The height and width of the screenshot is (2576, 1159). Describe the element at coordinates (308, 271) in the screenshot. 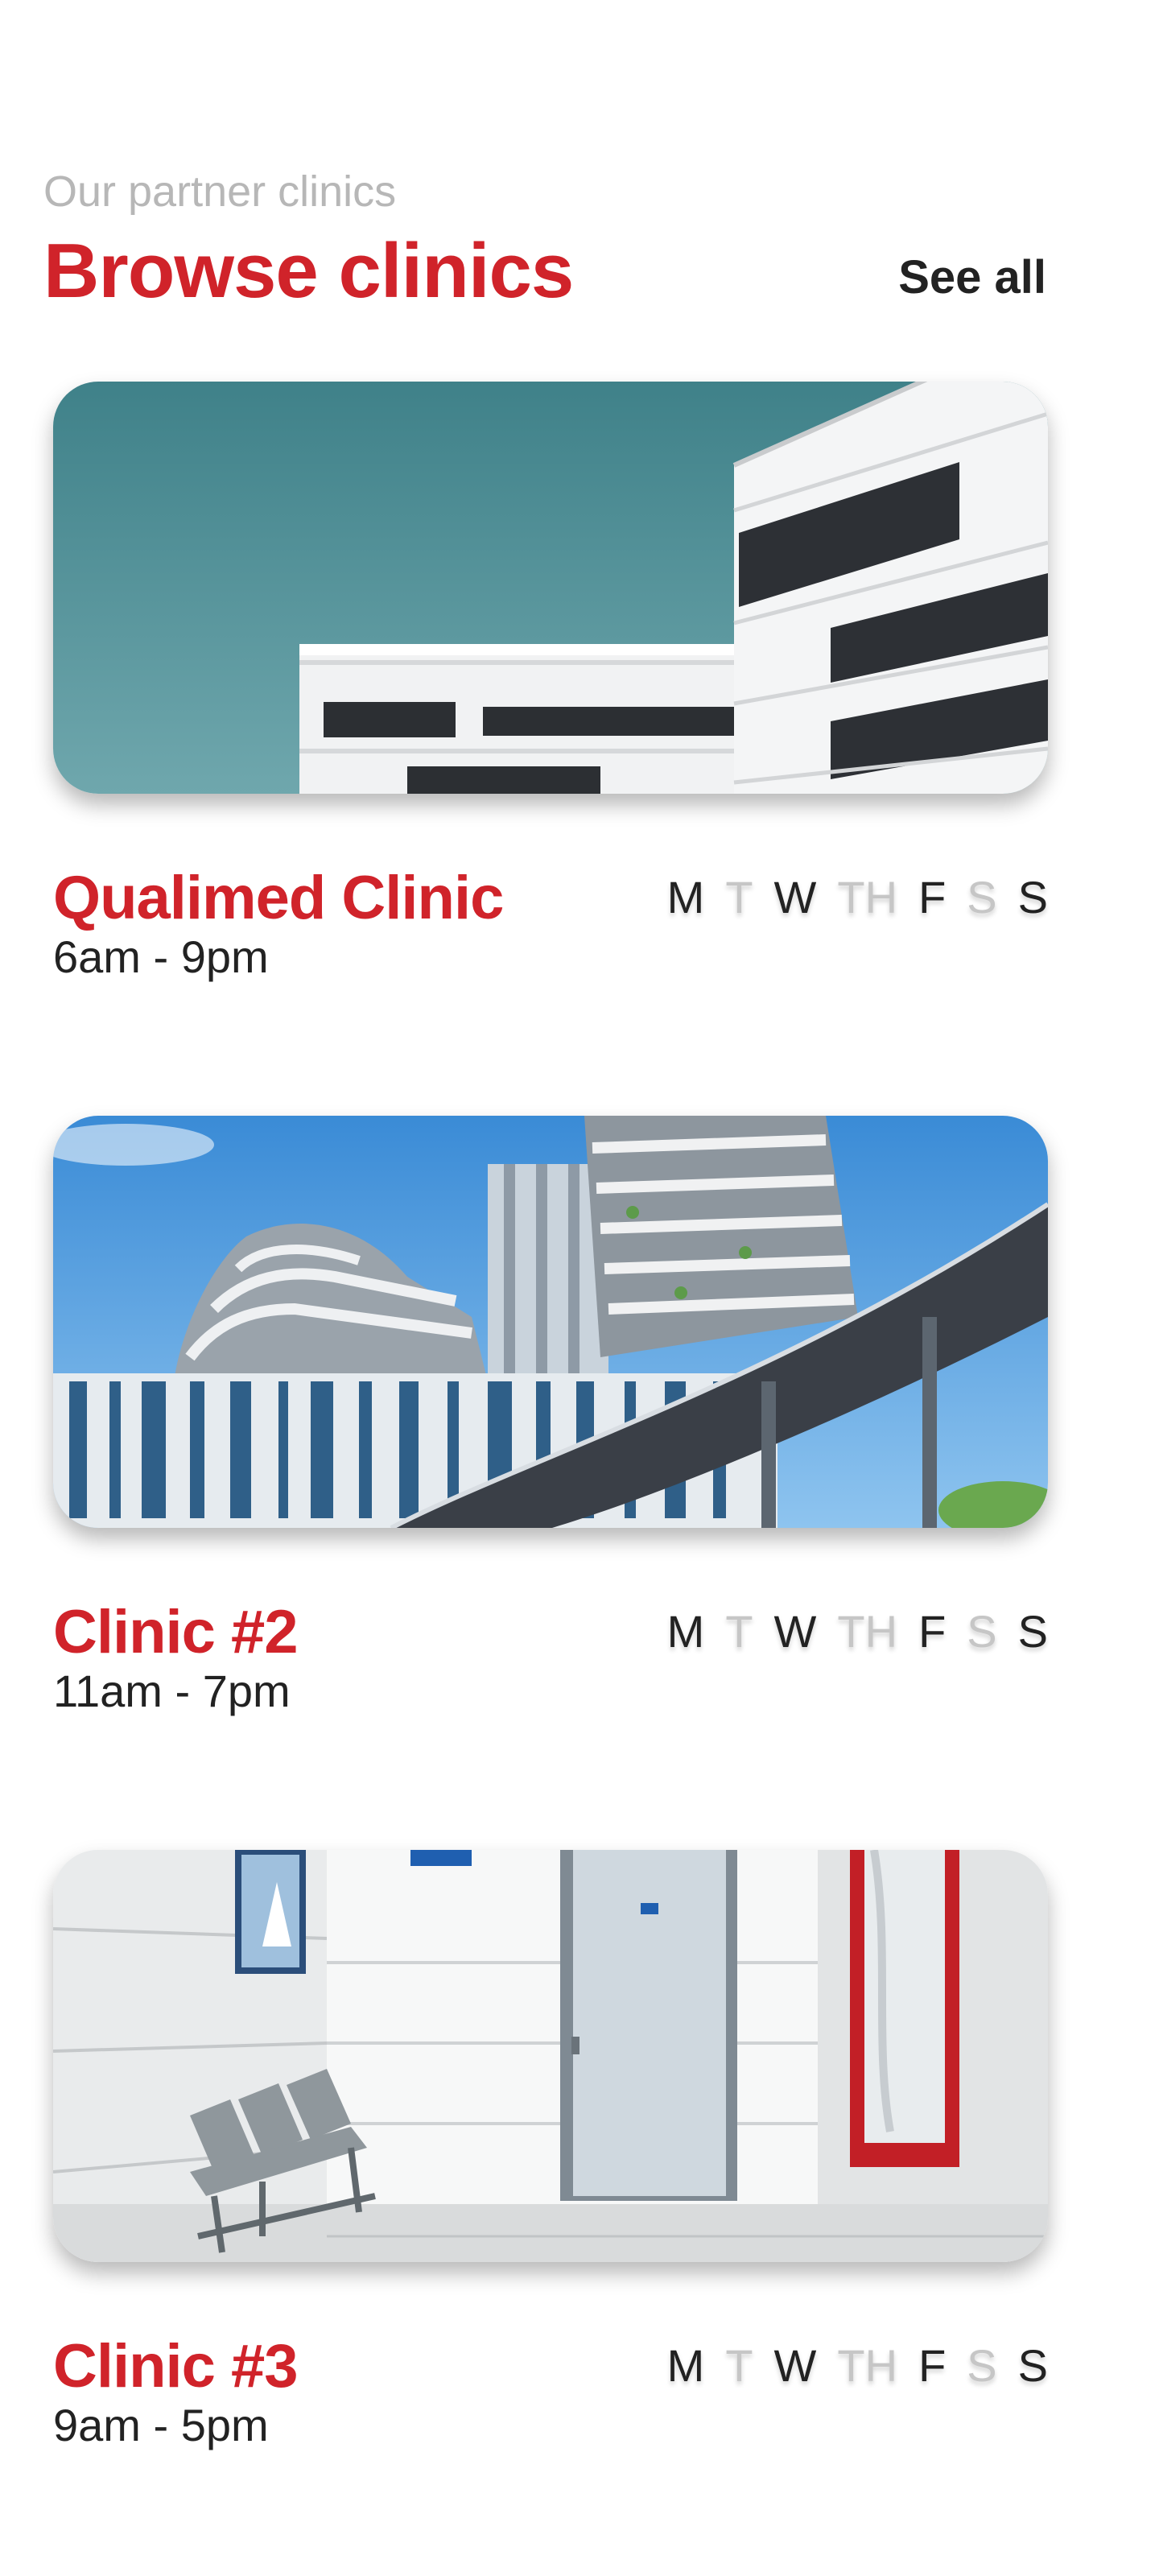

I see `page-title: Browse clinics` at that location.